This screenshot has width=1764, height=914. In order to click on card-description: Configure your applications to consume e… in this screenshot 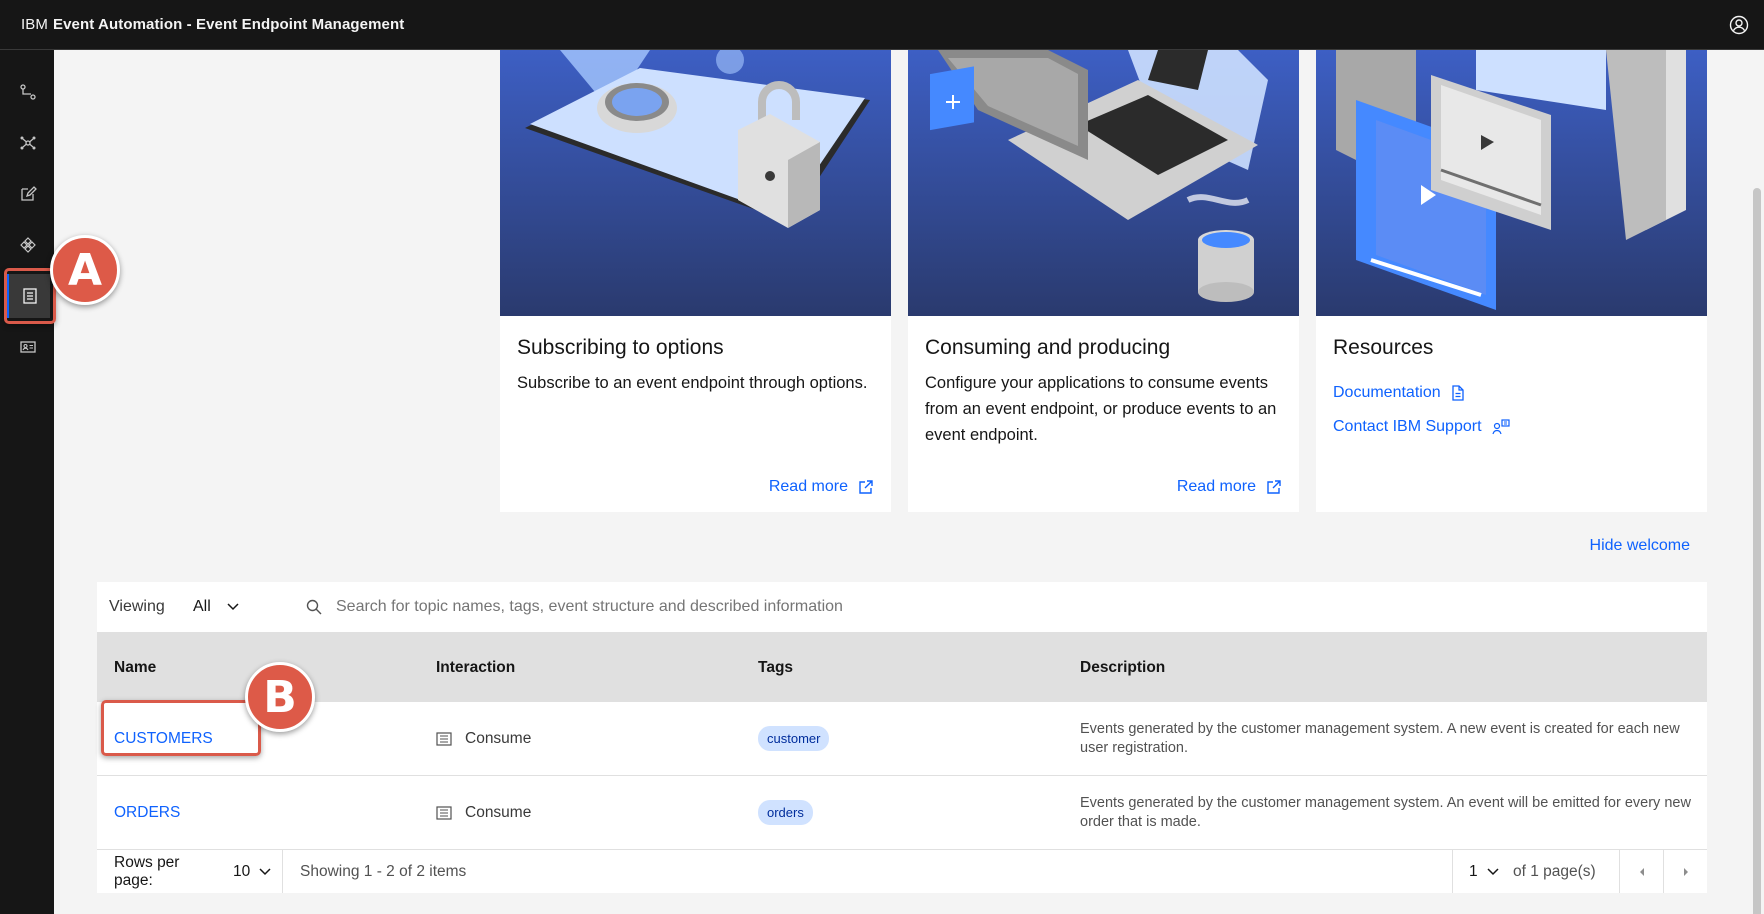, I will do `click(1101, 409)`.